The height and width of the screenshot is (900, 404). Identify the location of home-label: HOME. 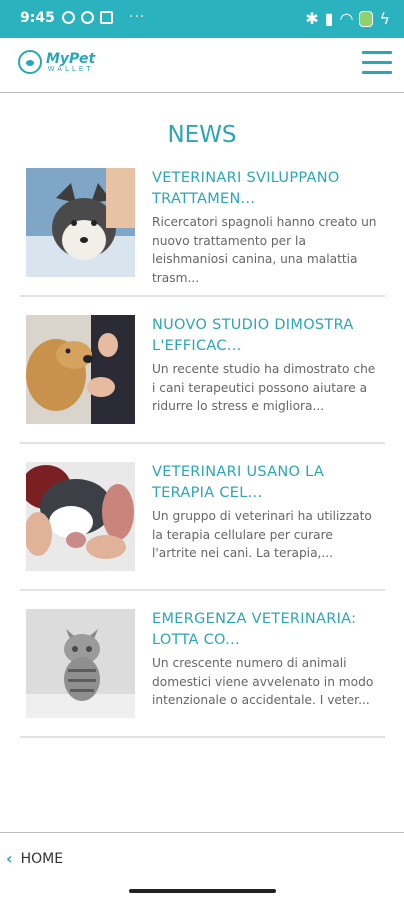
(42, 858).